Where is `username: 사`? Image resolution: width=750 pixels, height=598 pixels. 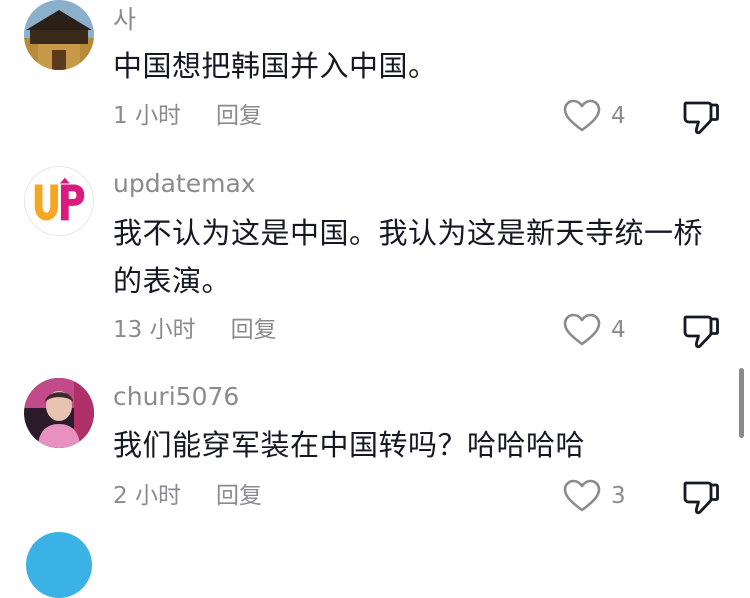
username: 사 is located at coordinates (124, 19).